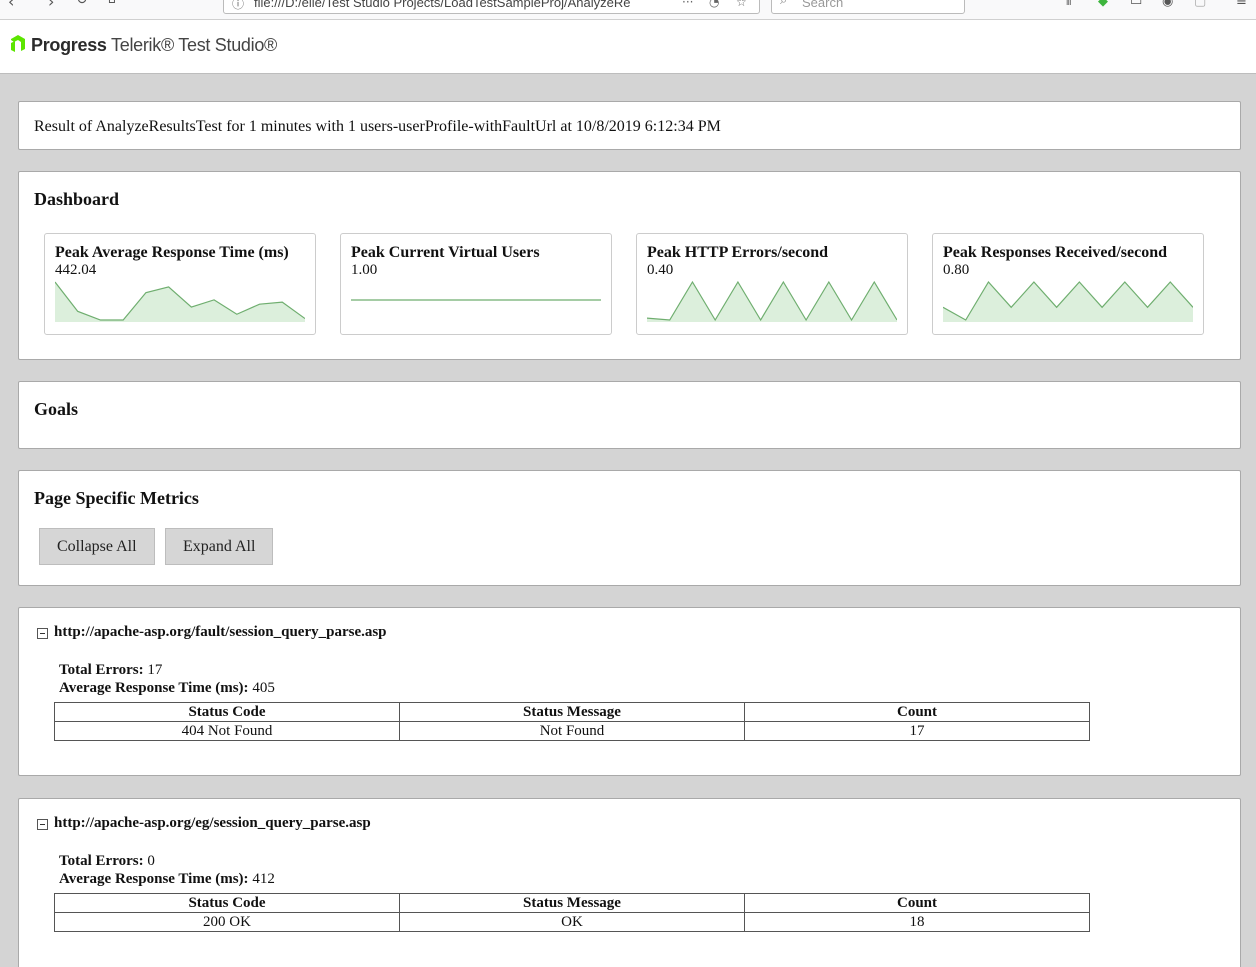 This screenshot has width=1256, height=967. Describe the element at coordinates (151, 861) in the screenshot. I see `total-errors-value: 0` at that location.